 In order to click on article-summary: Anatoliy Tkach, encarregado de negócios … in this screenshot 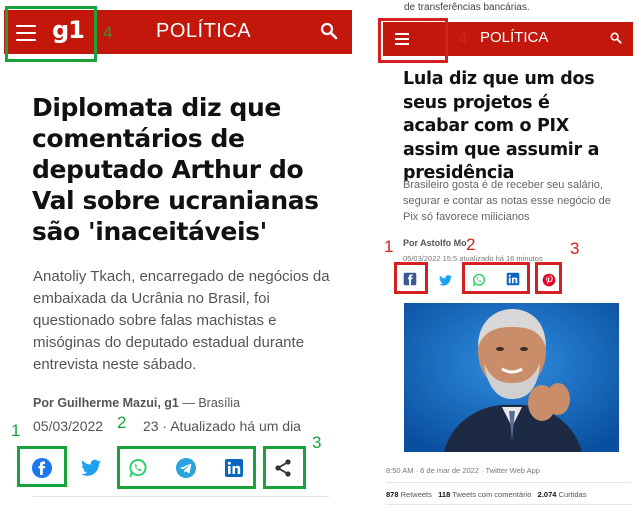, I will do `click(181, 320)`.